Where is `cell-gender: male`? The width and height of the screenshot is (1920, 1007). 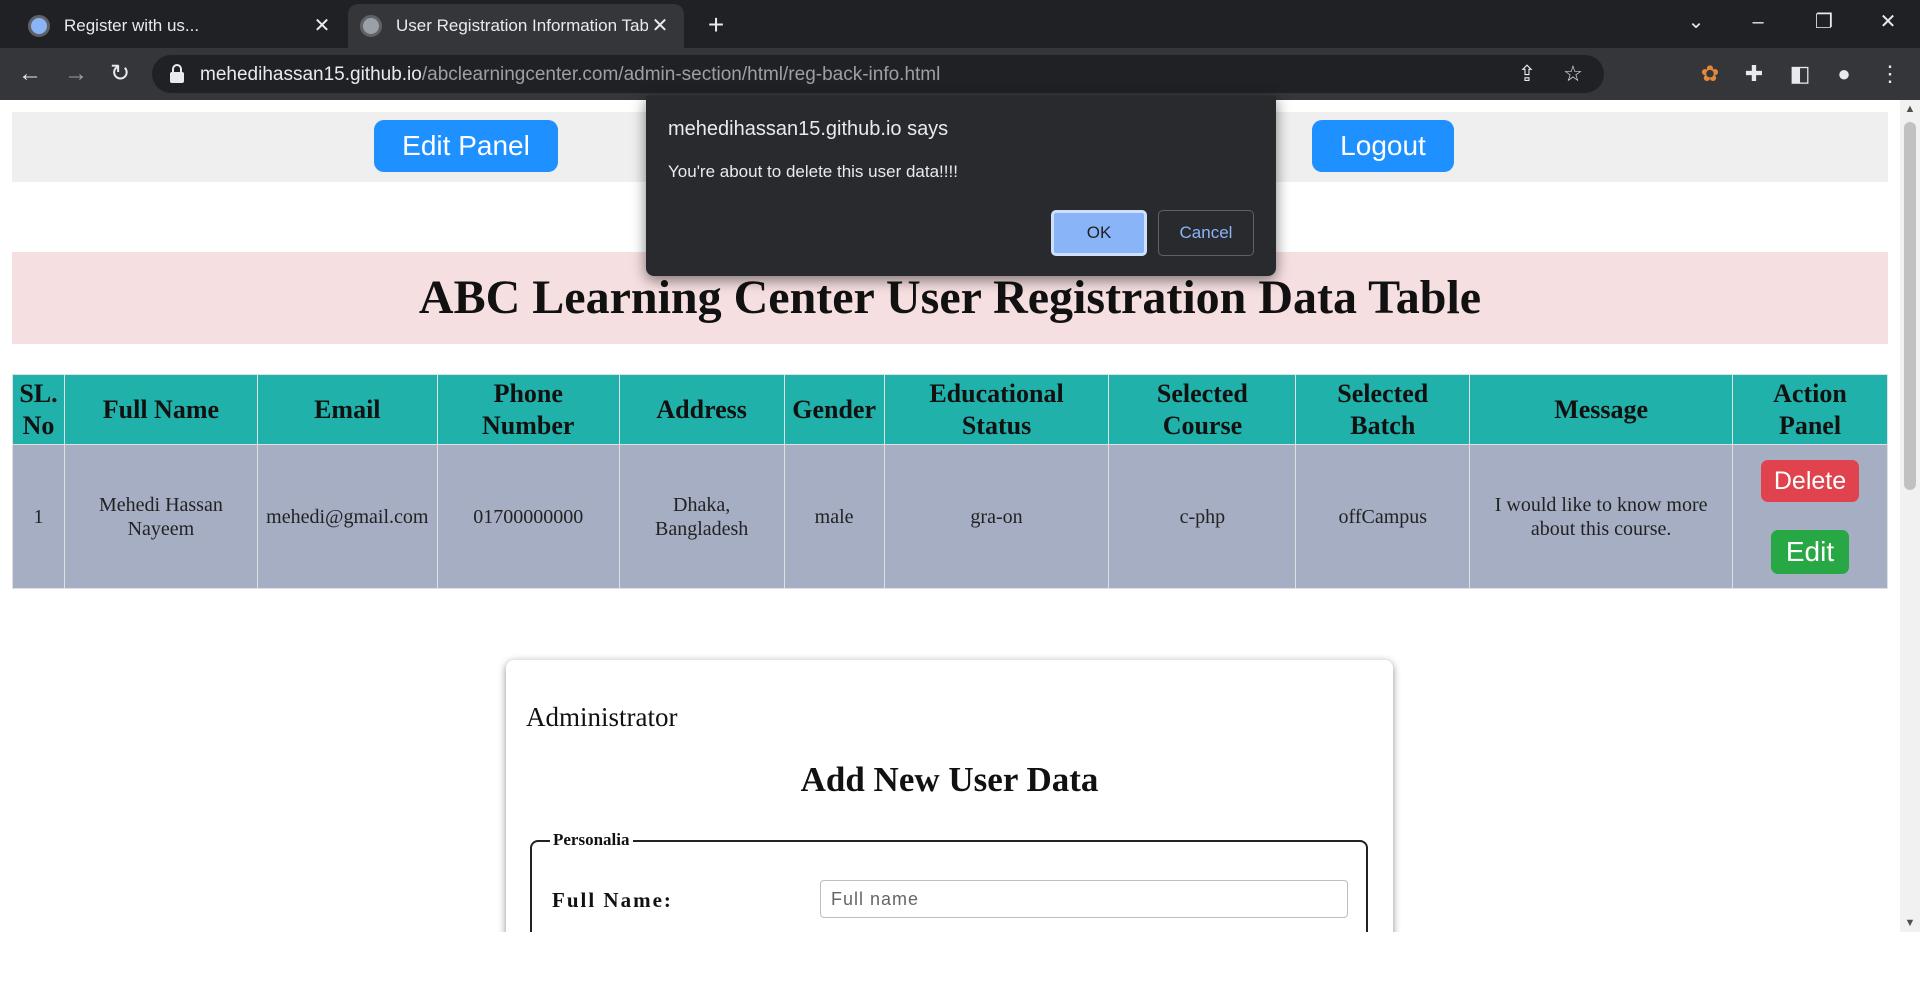
cell-gender: male is located at coordinates (834, 516).